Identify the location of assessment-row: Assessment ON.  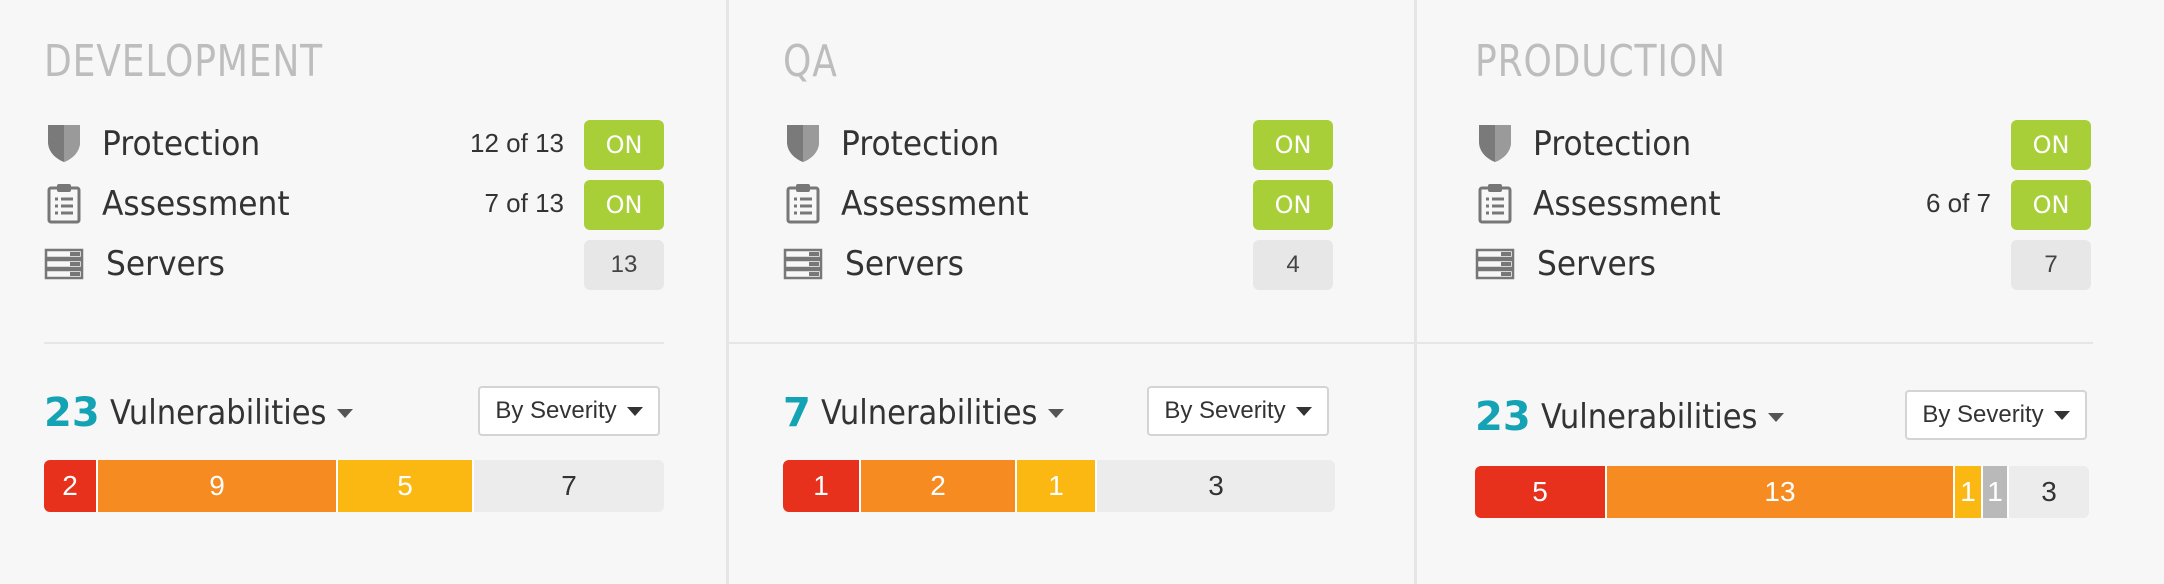
(1058, 206).